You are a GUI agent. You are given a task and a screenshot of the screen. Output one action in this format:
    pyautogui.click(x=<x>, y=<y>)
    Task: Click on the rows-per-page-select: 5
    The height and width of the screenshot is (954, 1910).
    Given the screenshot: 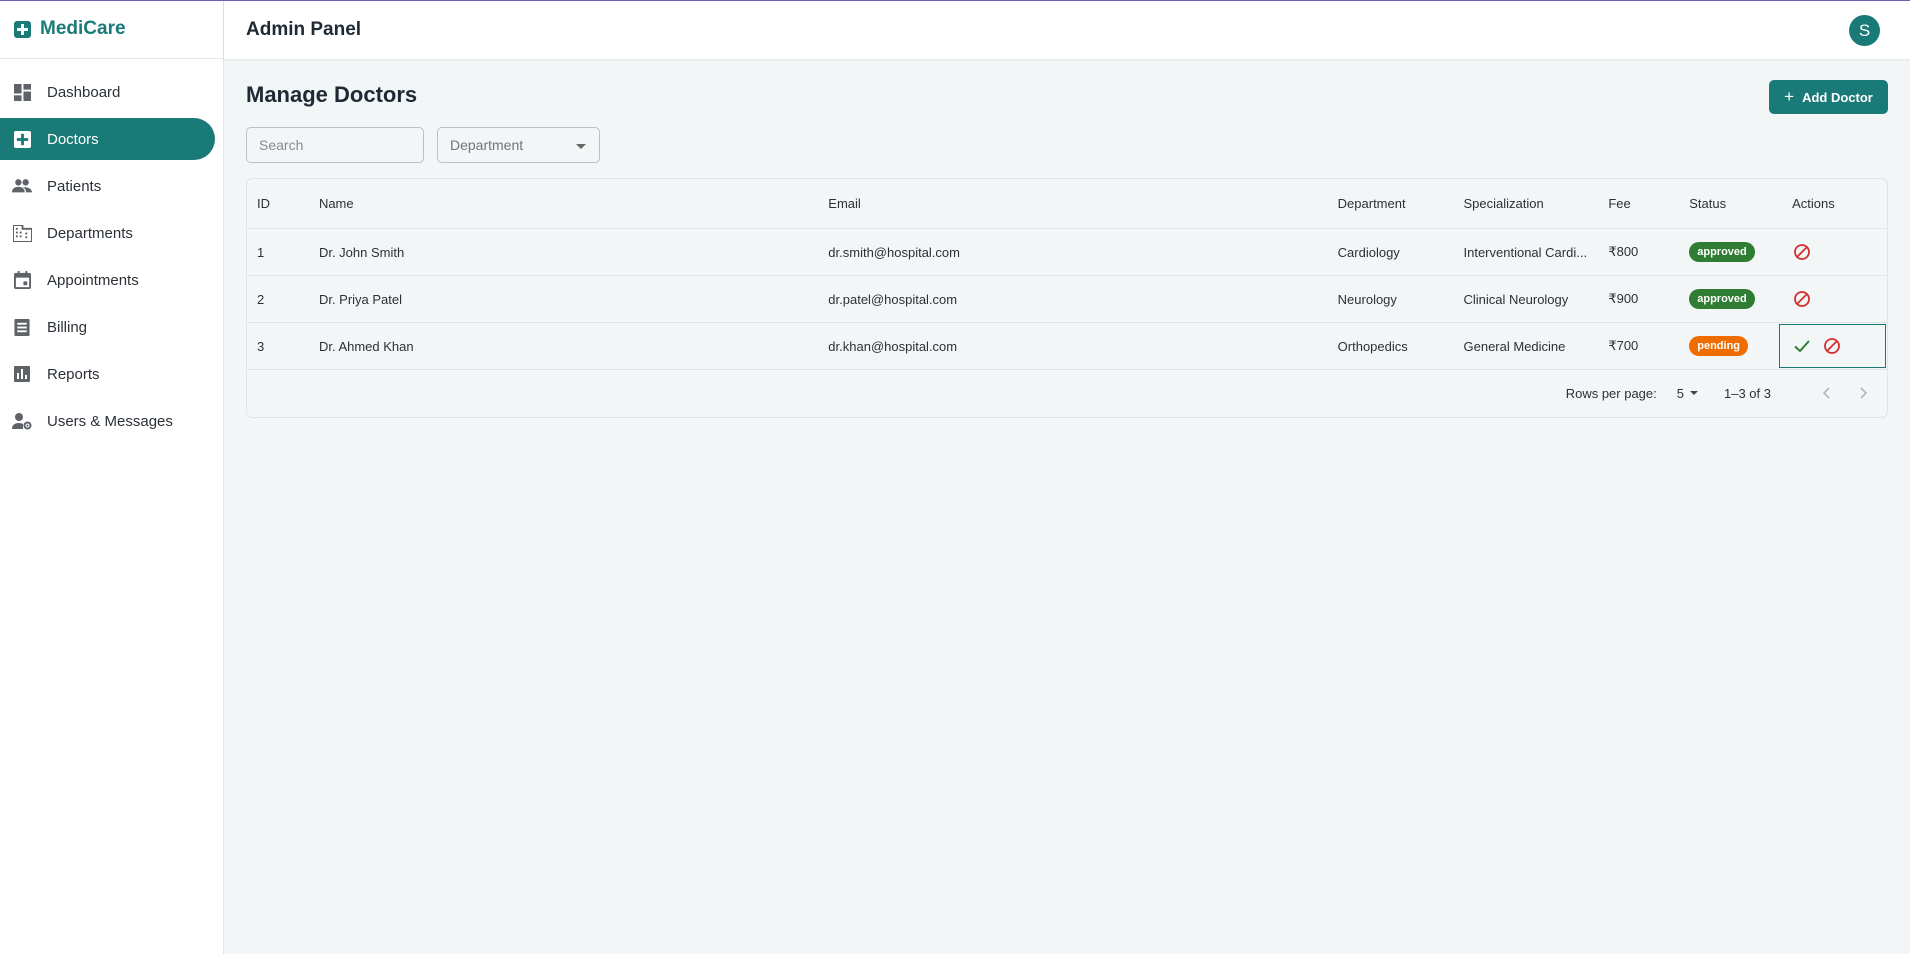 What is the action you would take?
    pyautogui.click(x=1687, y=393)
    